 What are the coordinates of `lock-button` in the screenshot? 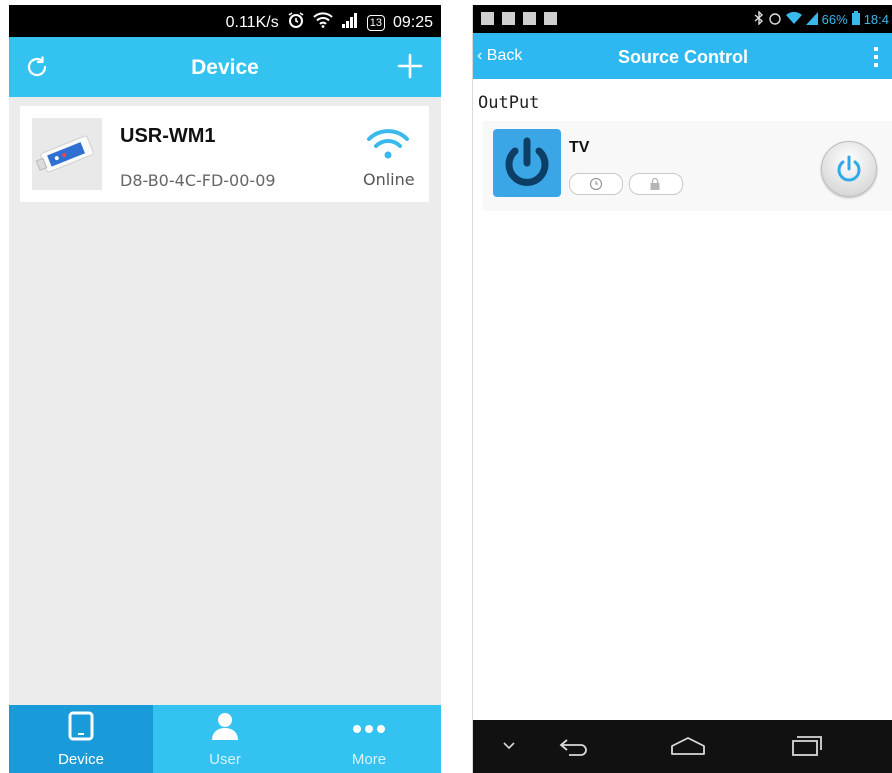 It's located at (656, 184).